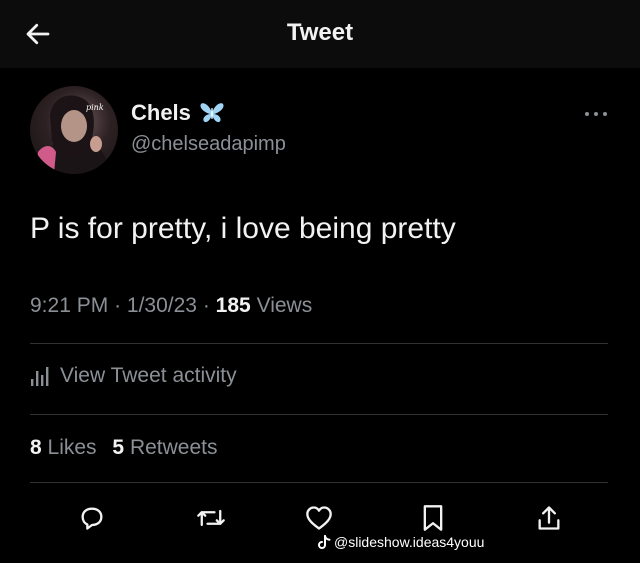 The height and width of the screenshot is (563, 640). Describe the element at coordinates (118, 447) in the screenshot. I see `retweets-count: 5` at that location.